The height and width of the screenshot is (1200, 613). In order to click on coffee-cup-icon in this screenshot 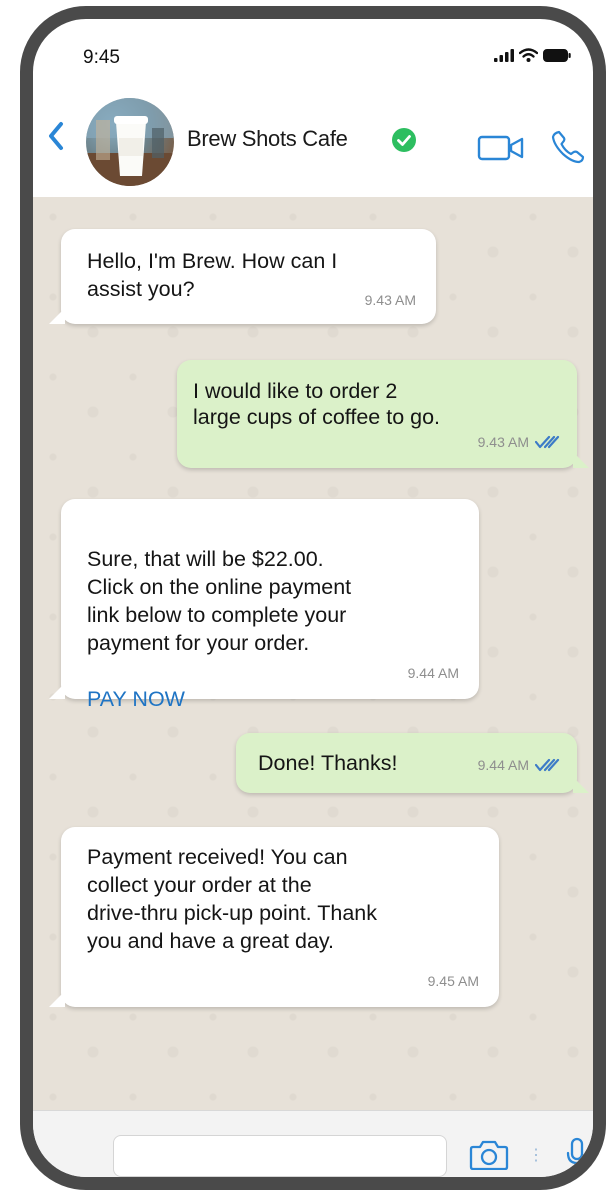, I will do `click(130, 142)`.